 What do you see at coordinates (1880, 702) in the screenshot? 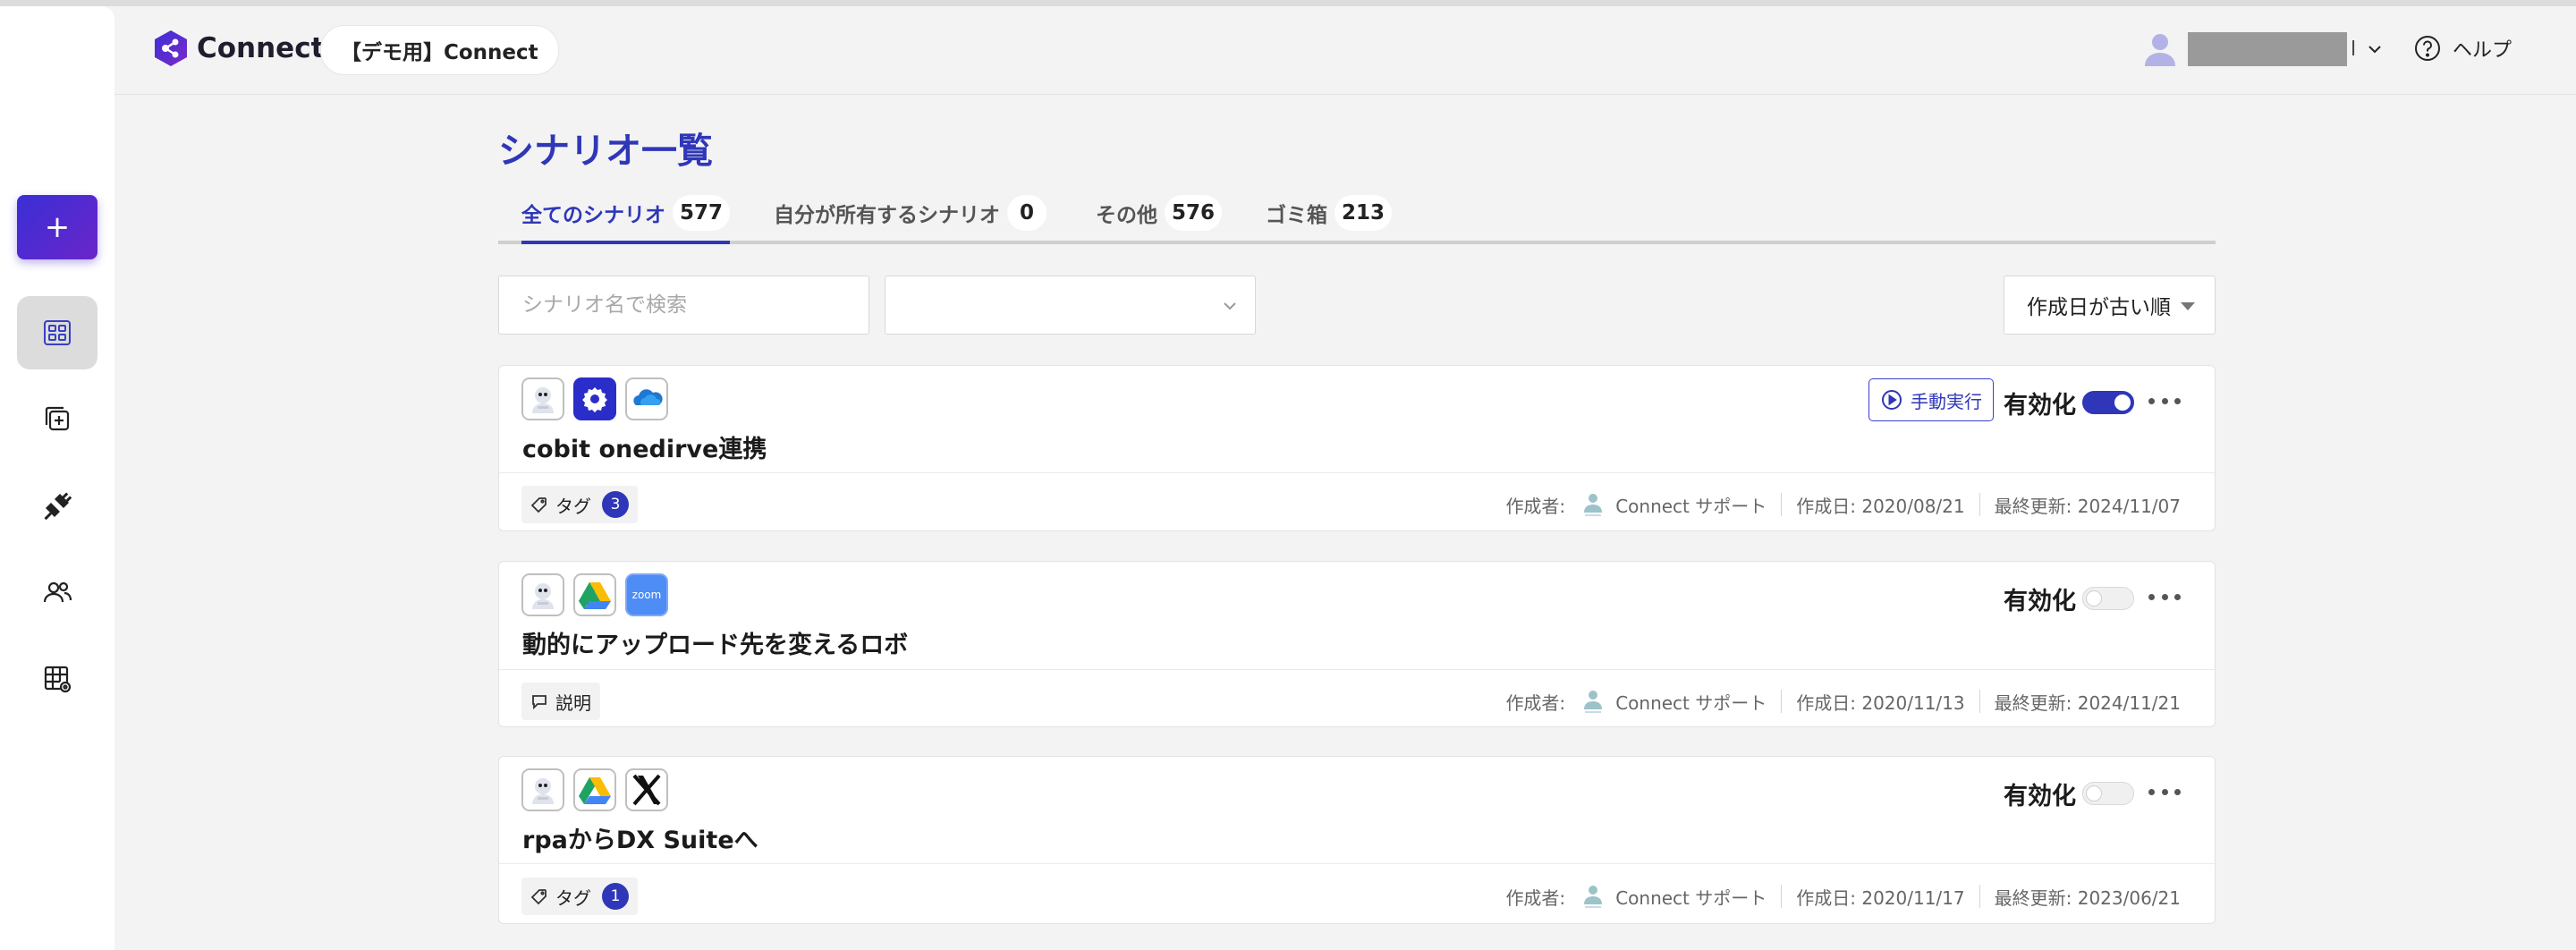
I see `created-date: 作成日: 2020/11/13` at bounding box center [1880, 702].